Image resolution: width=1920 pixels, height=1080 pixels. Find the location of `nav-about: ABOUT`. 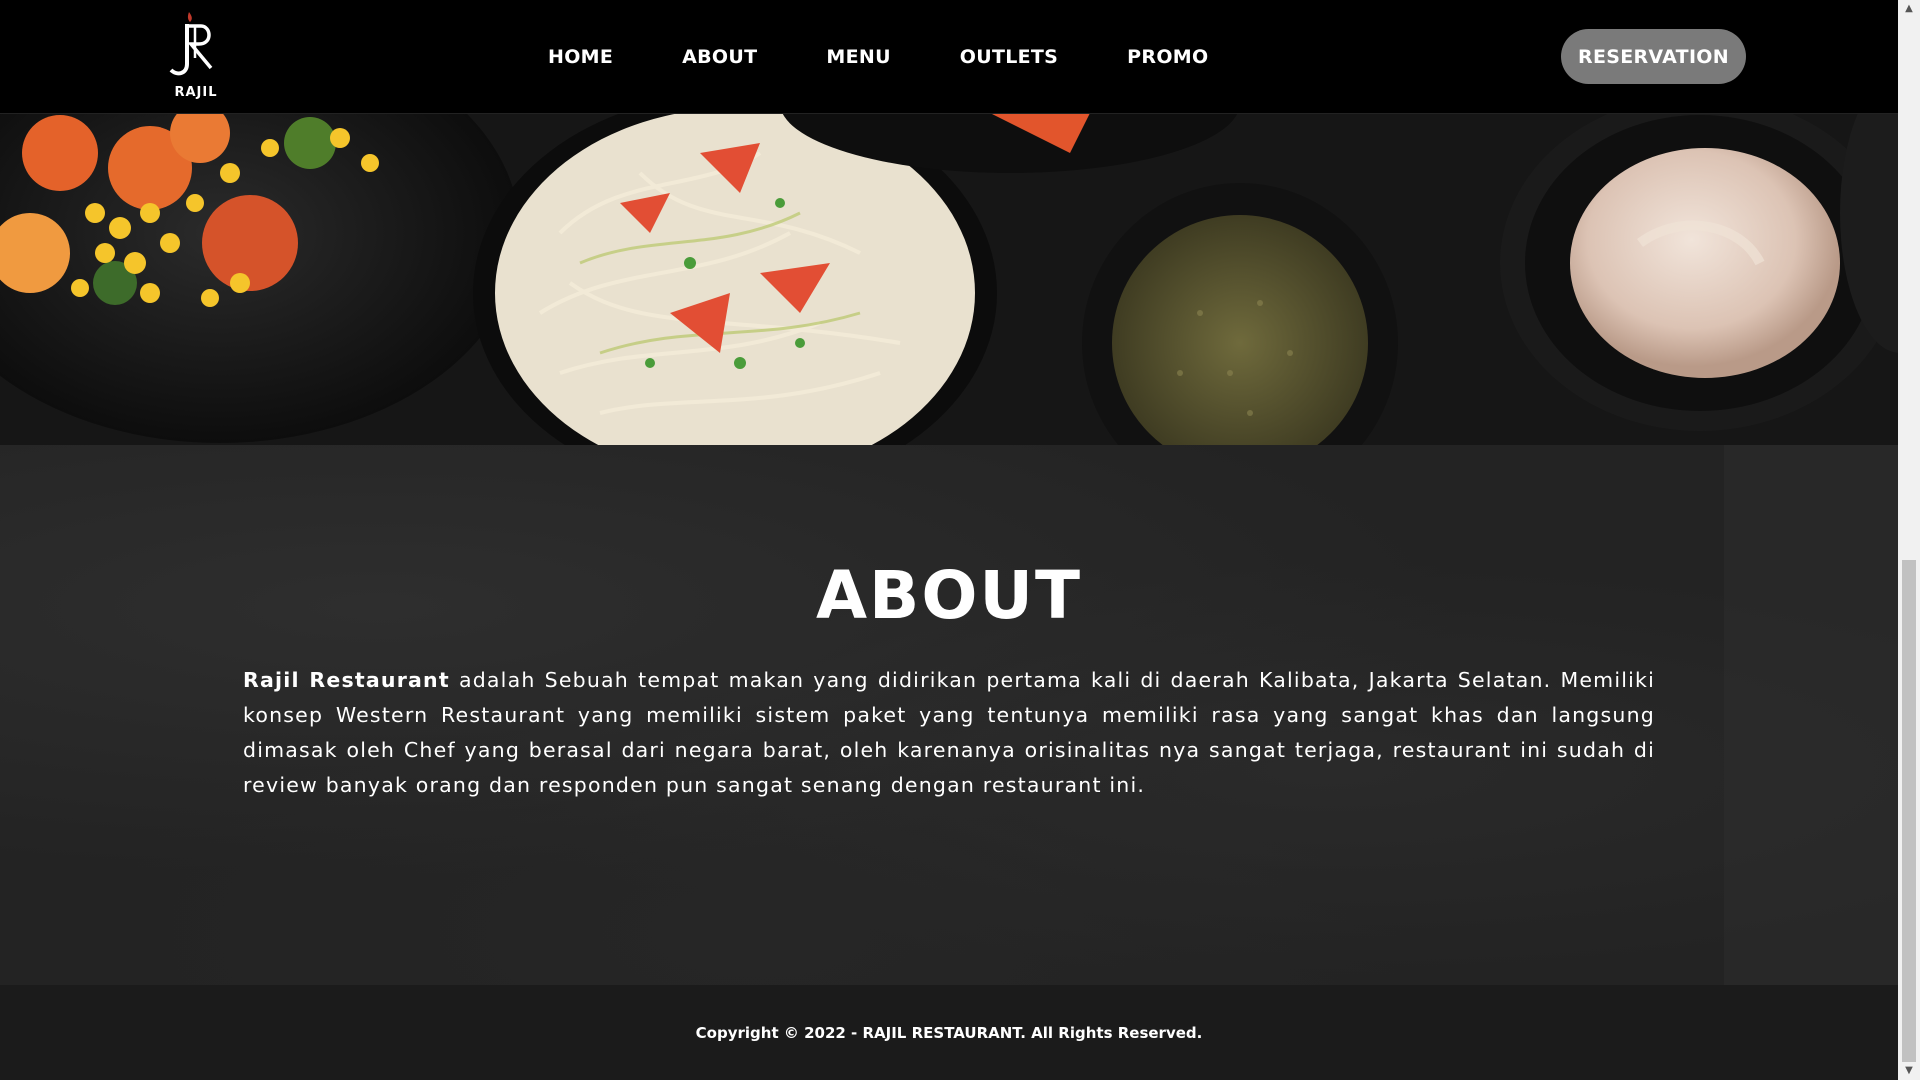

nav-about: ABOUT is located at coordinates (719, 57).